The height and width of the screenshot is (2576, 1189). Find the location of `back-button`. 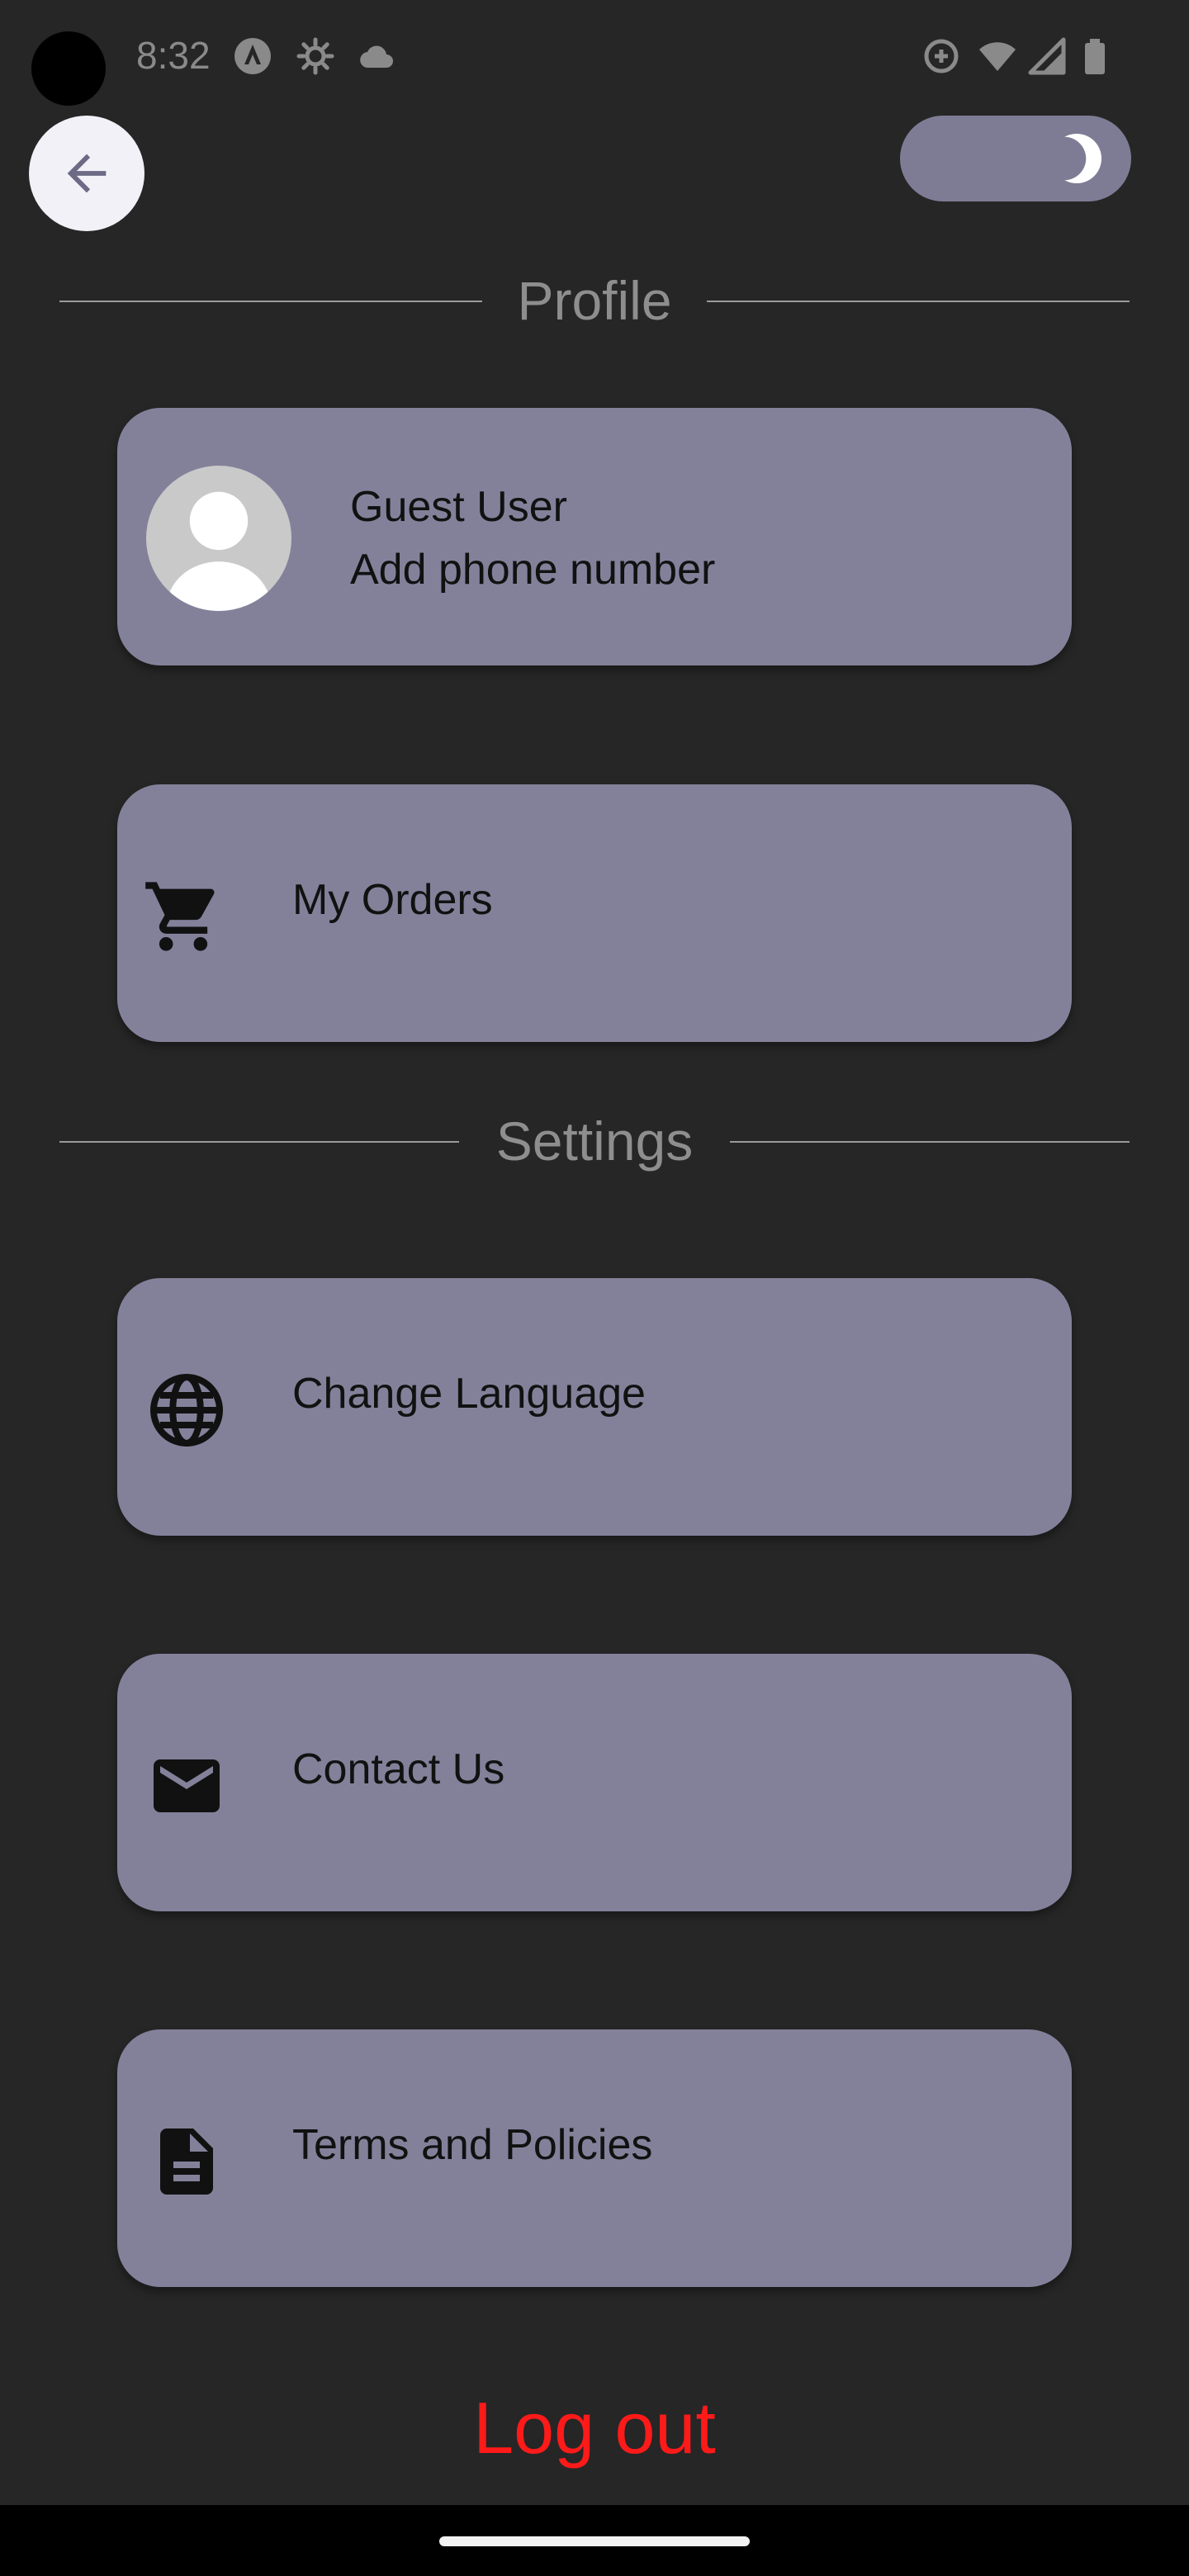

back-button is located at coordinates (86, 173).